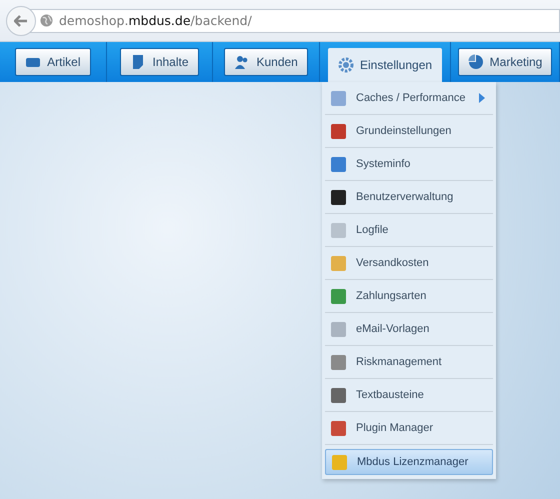 The image size is (560, 499). I want to click on menu-item: Grundeinstellungen, so click(409, 131).